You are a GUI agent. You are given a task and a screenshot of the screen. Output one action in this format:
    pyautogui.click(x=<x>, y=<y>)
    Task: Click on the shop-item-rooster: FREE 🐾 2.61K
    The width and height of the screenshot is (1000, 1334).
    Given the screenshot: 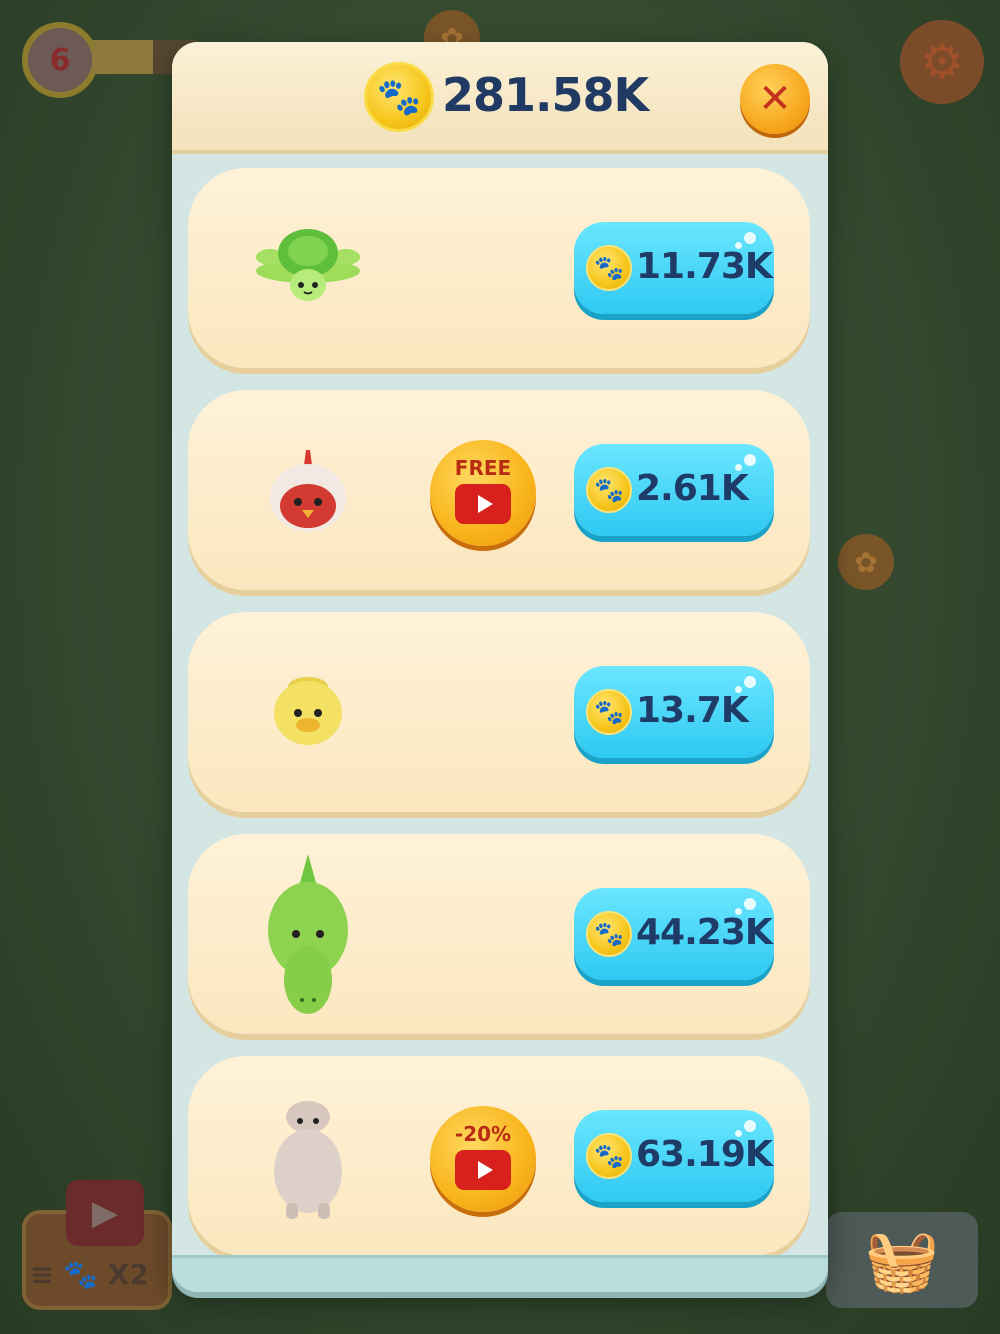 What is the action you would take?
    pyautogui.click(x=499, y=490)
    